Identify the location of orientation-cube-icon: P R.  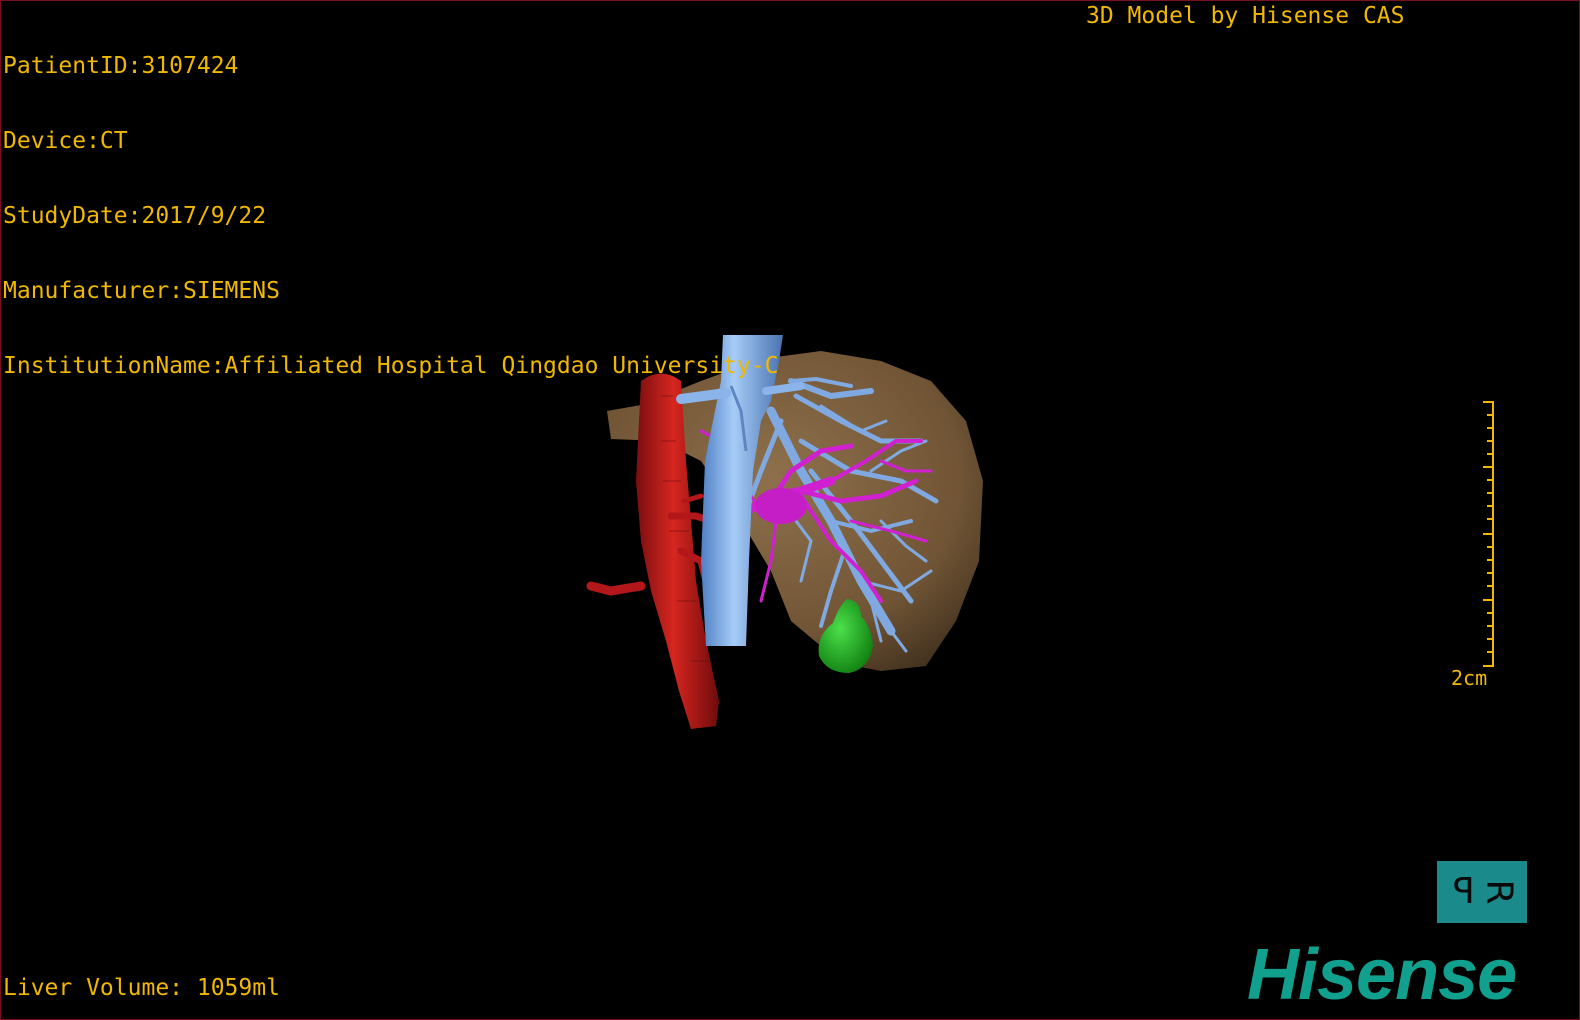
(1482, 892).